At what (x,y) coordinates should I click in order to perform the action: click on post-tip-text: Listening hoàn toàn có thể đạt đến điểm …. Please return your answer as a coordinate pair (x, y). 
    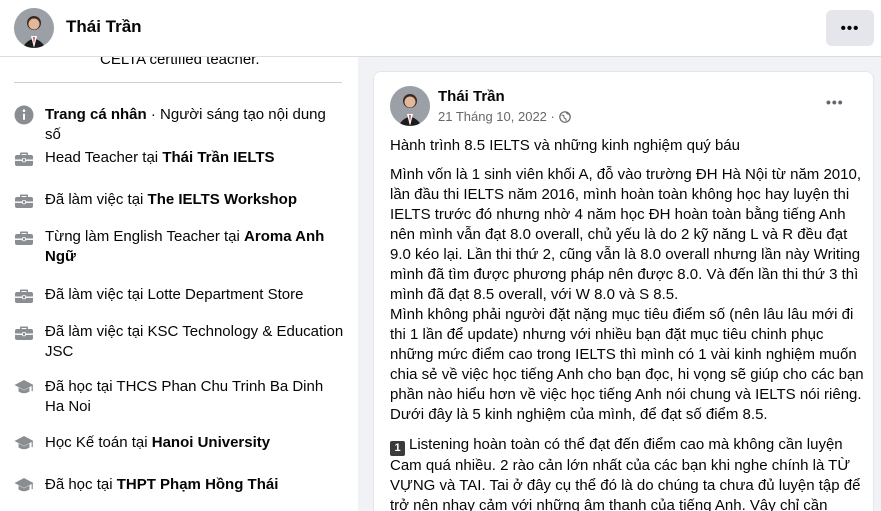
    Looking at the image, I should click on (625, 473).